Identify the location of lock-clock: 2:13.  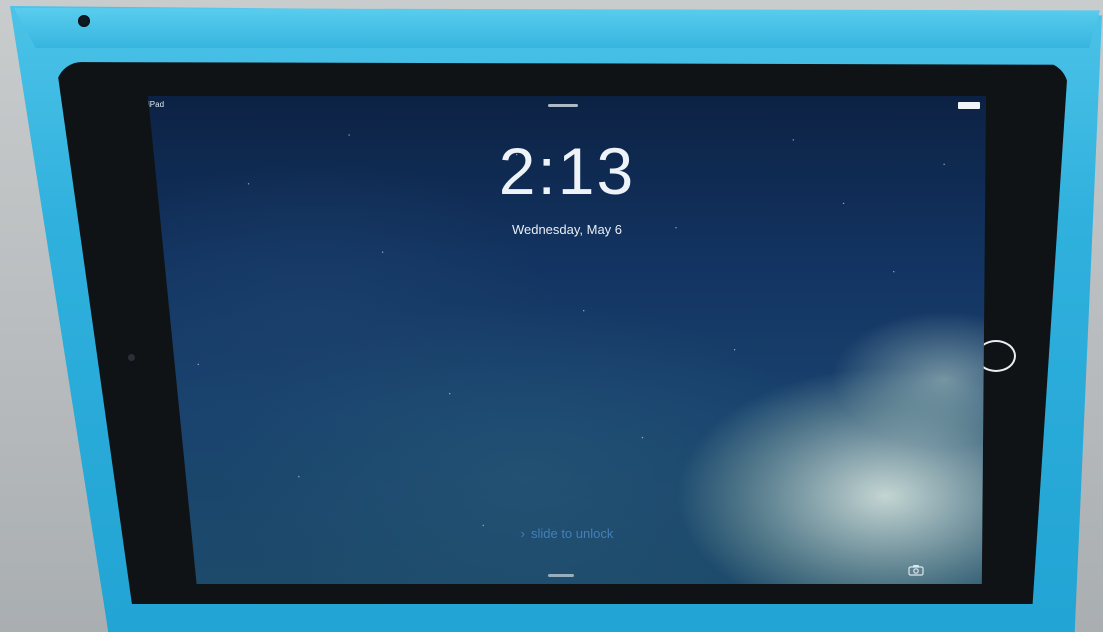
(567, 171).